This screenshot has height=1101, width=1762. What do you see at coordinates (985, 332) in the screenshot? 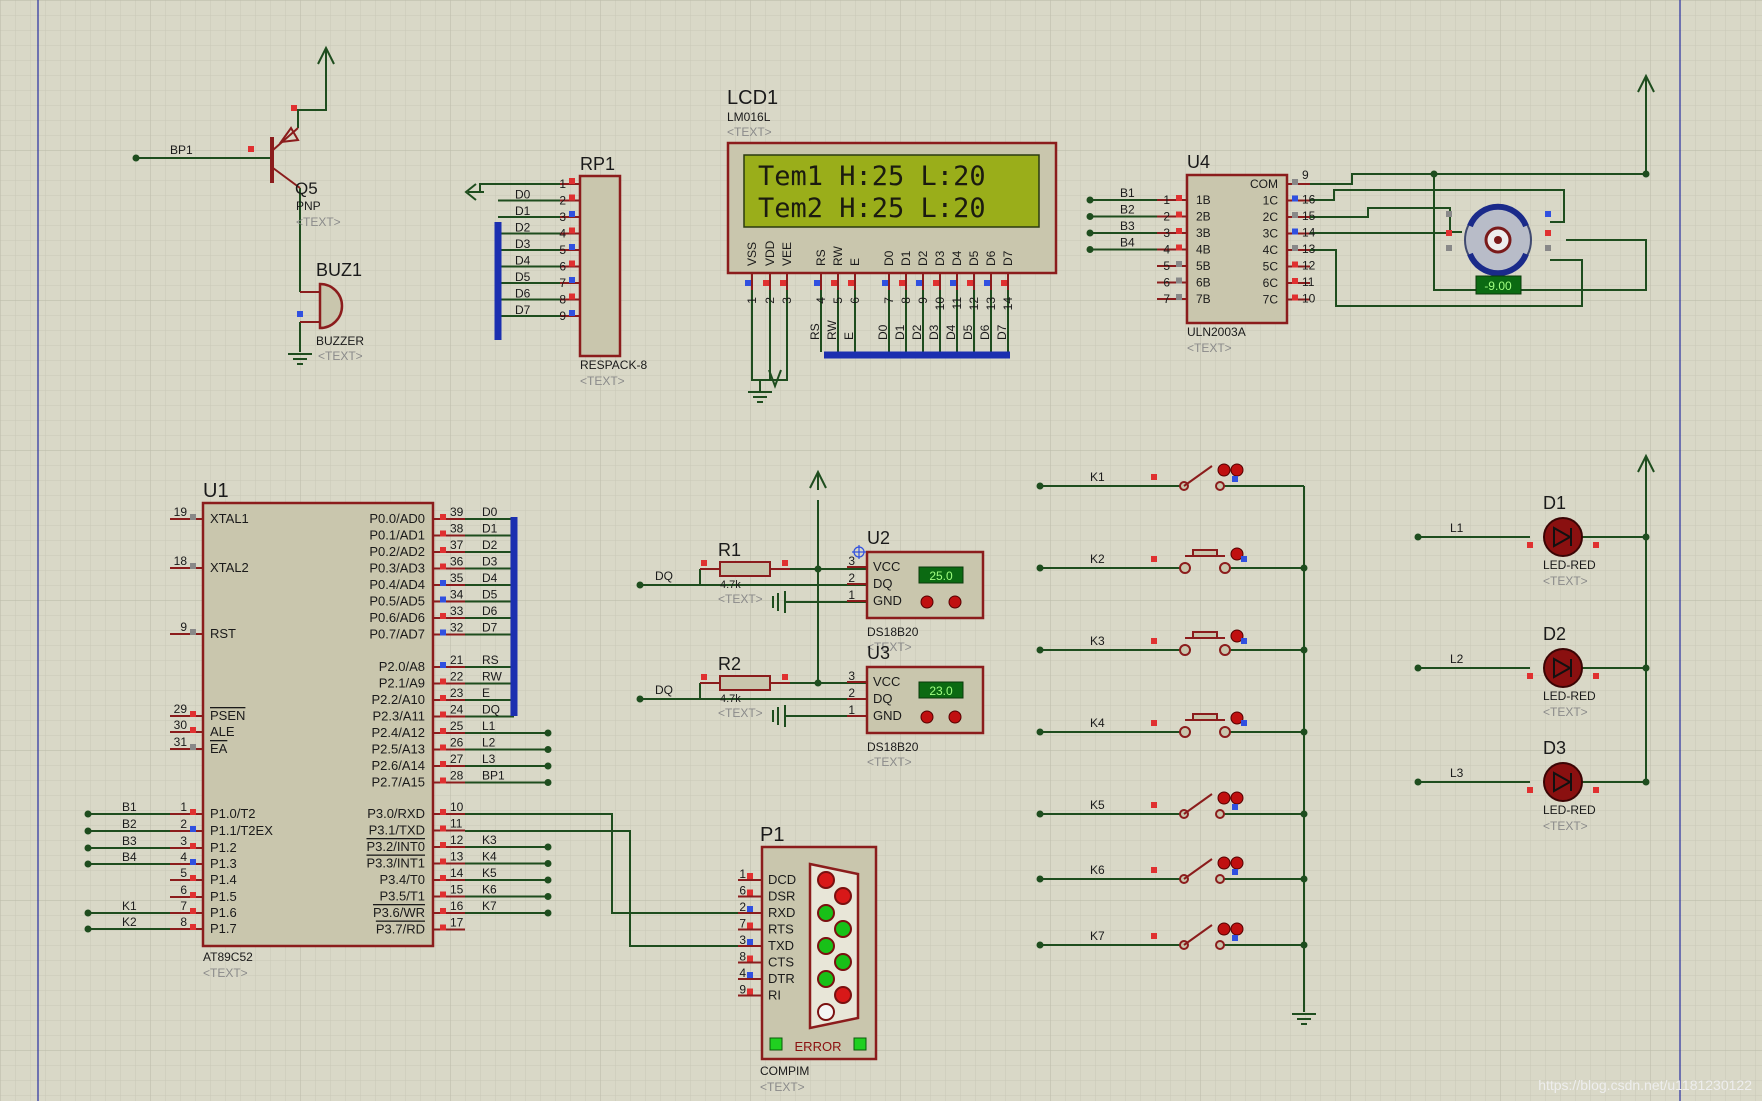
I see `label: D6` at bounding box center [985, 332].